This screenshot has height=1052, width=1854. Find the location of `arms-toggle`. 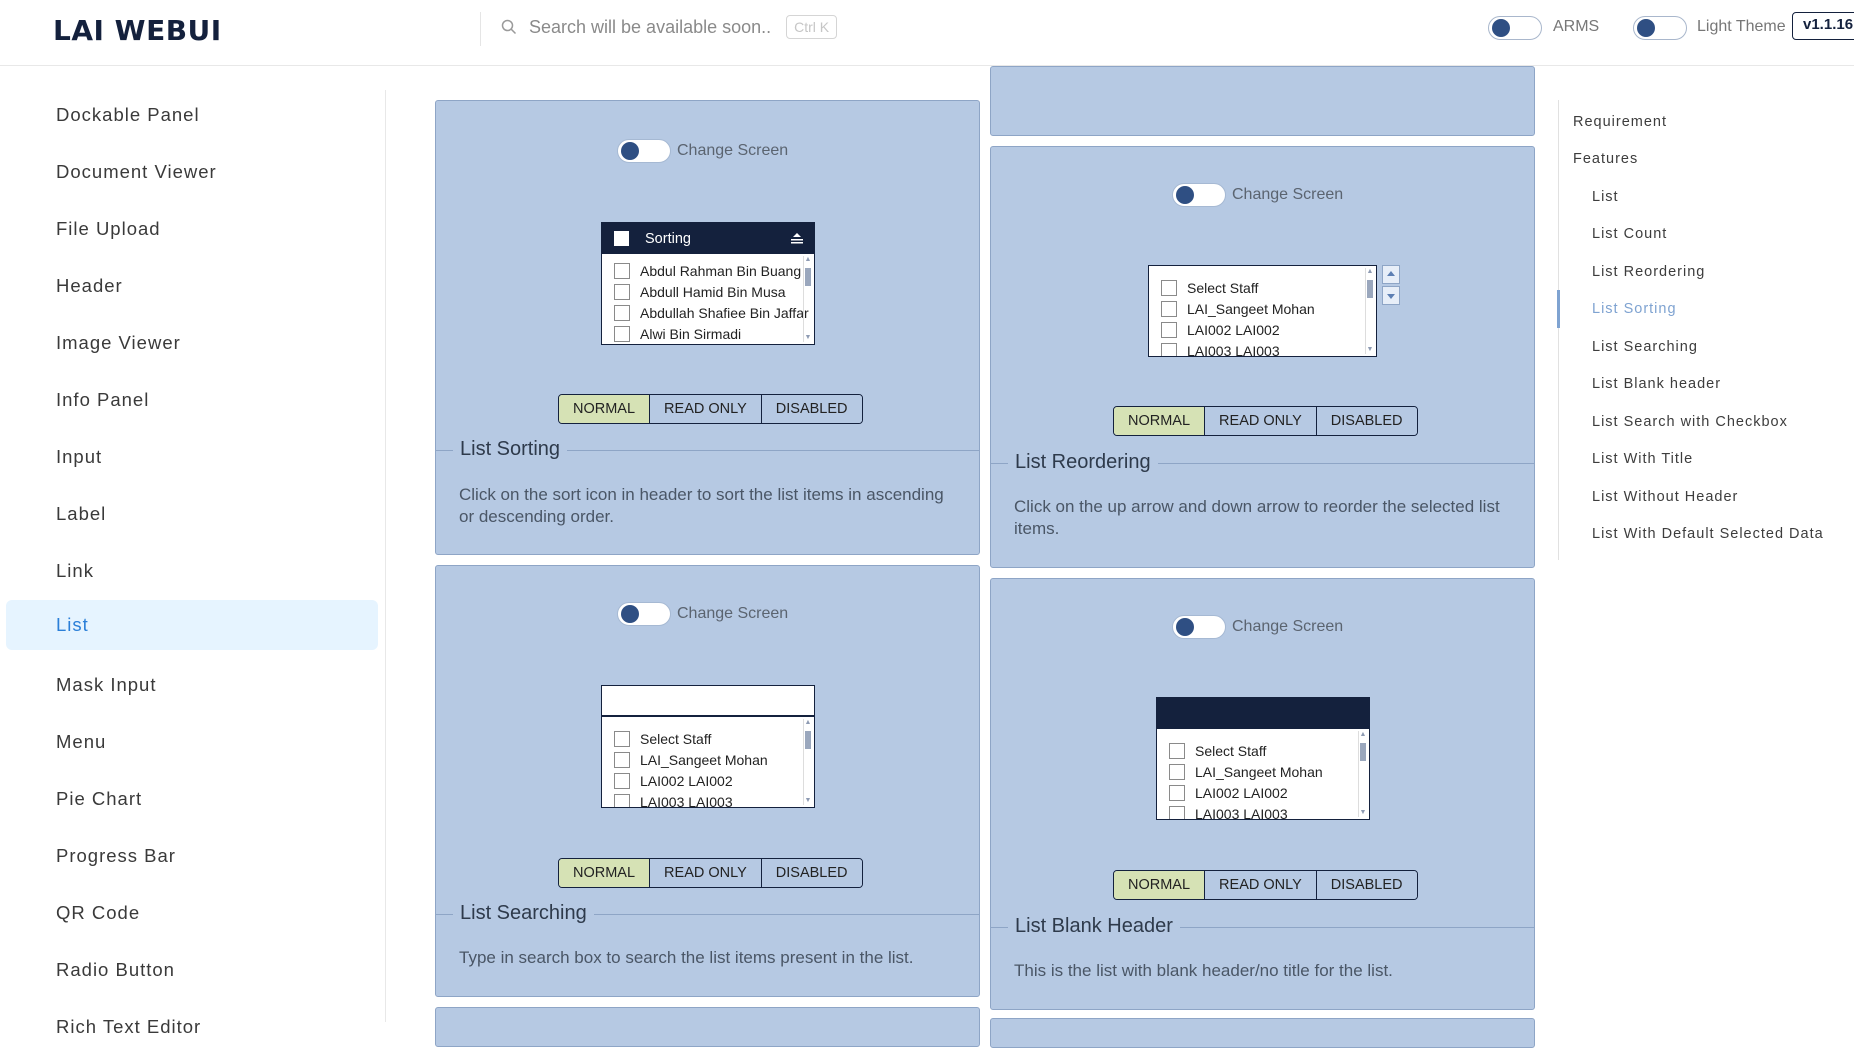

arms-toggle is located at coordinates (1515, 28).